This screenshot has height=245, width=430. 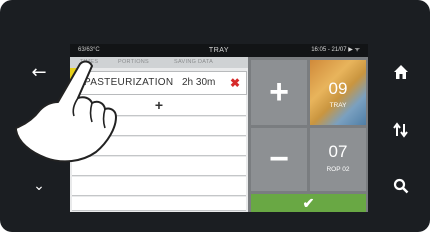 I want to click on tray-label: TRAY, so click(x=338, y=105).